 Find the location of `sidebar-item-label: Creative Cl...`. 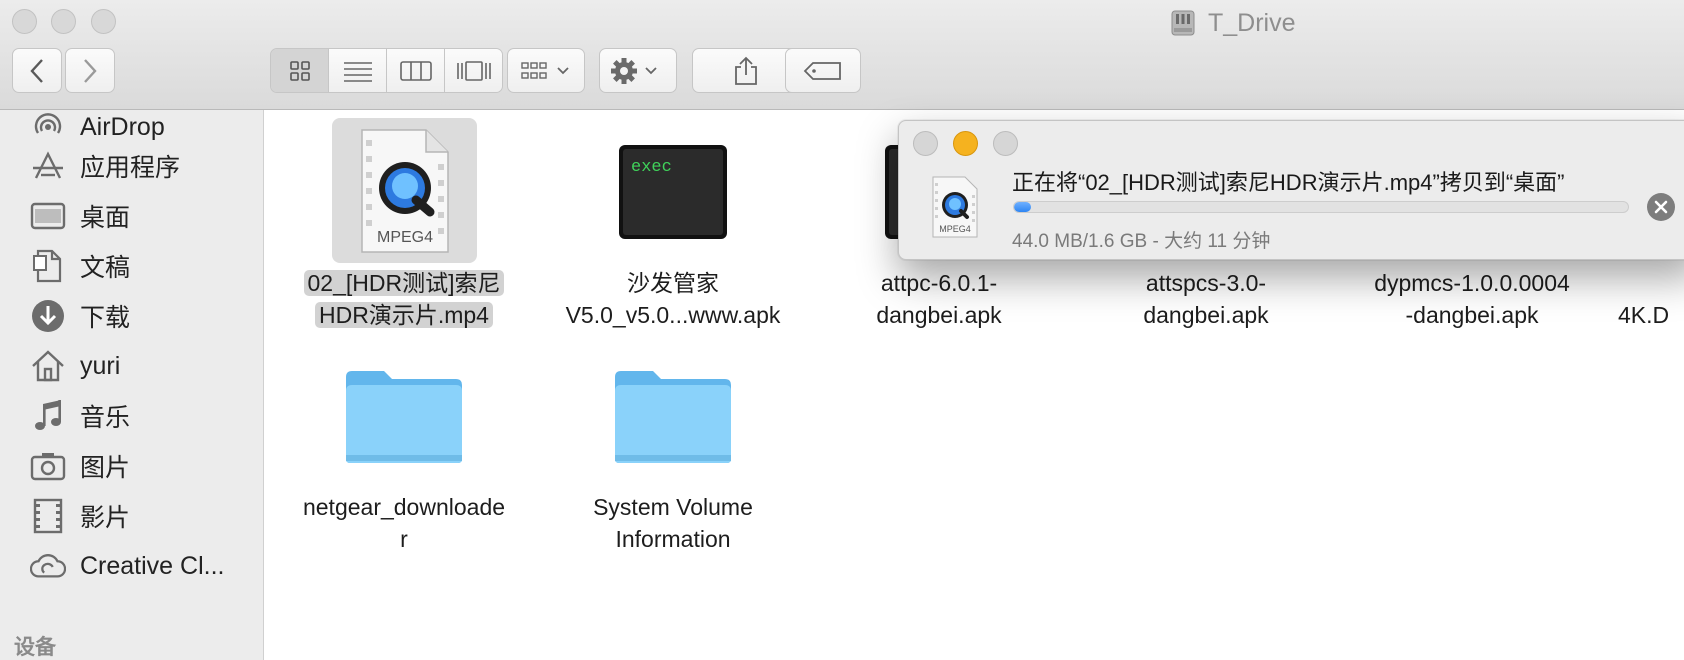

sidebar-item-label: Creative Cl... is located at coordinates (152, 565).